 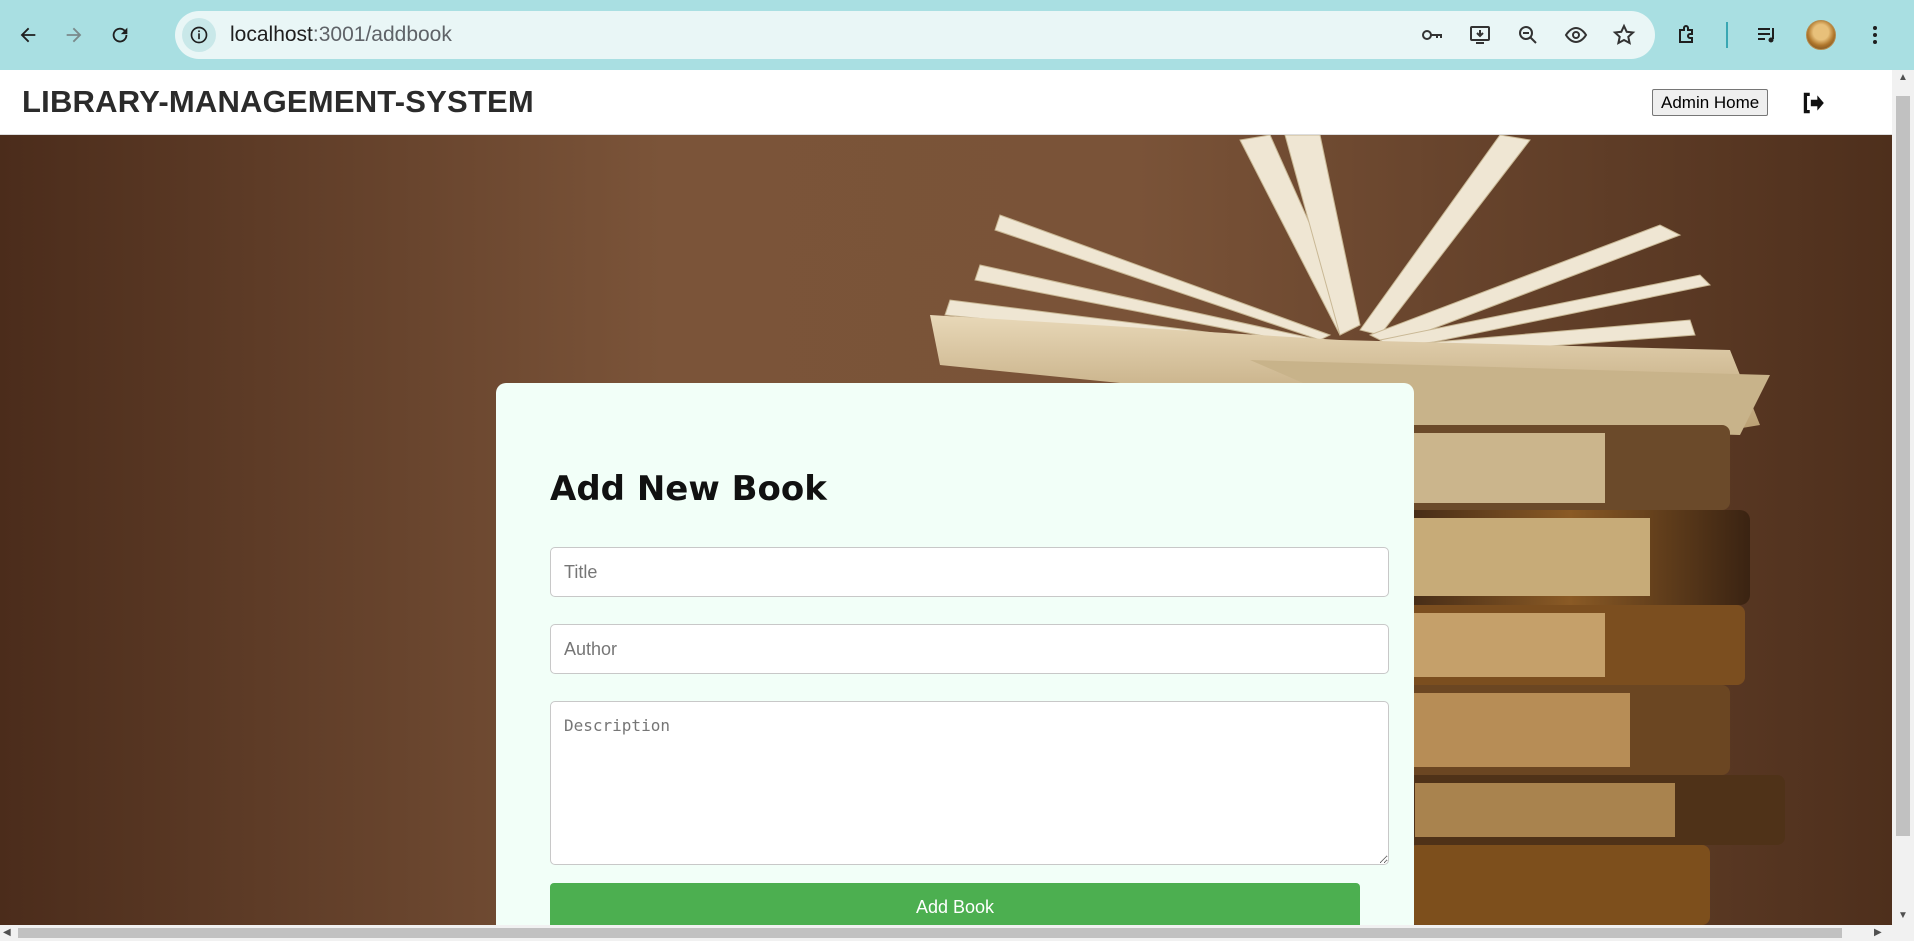 What do you see at coordinates (1624, 35) in the screenshot?
I see `bookmark-star-icon` at bounding box center [1624, 35].